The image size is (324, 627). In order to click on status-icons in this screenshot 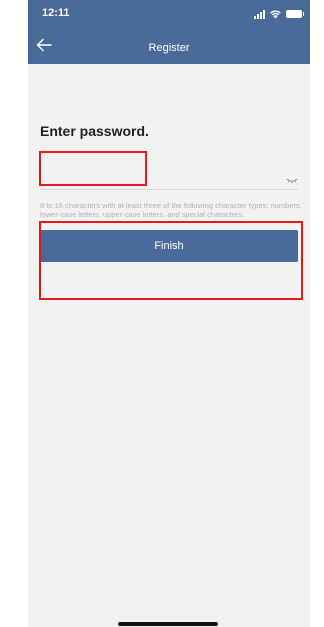, I will do `click(279, 13)`.